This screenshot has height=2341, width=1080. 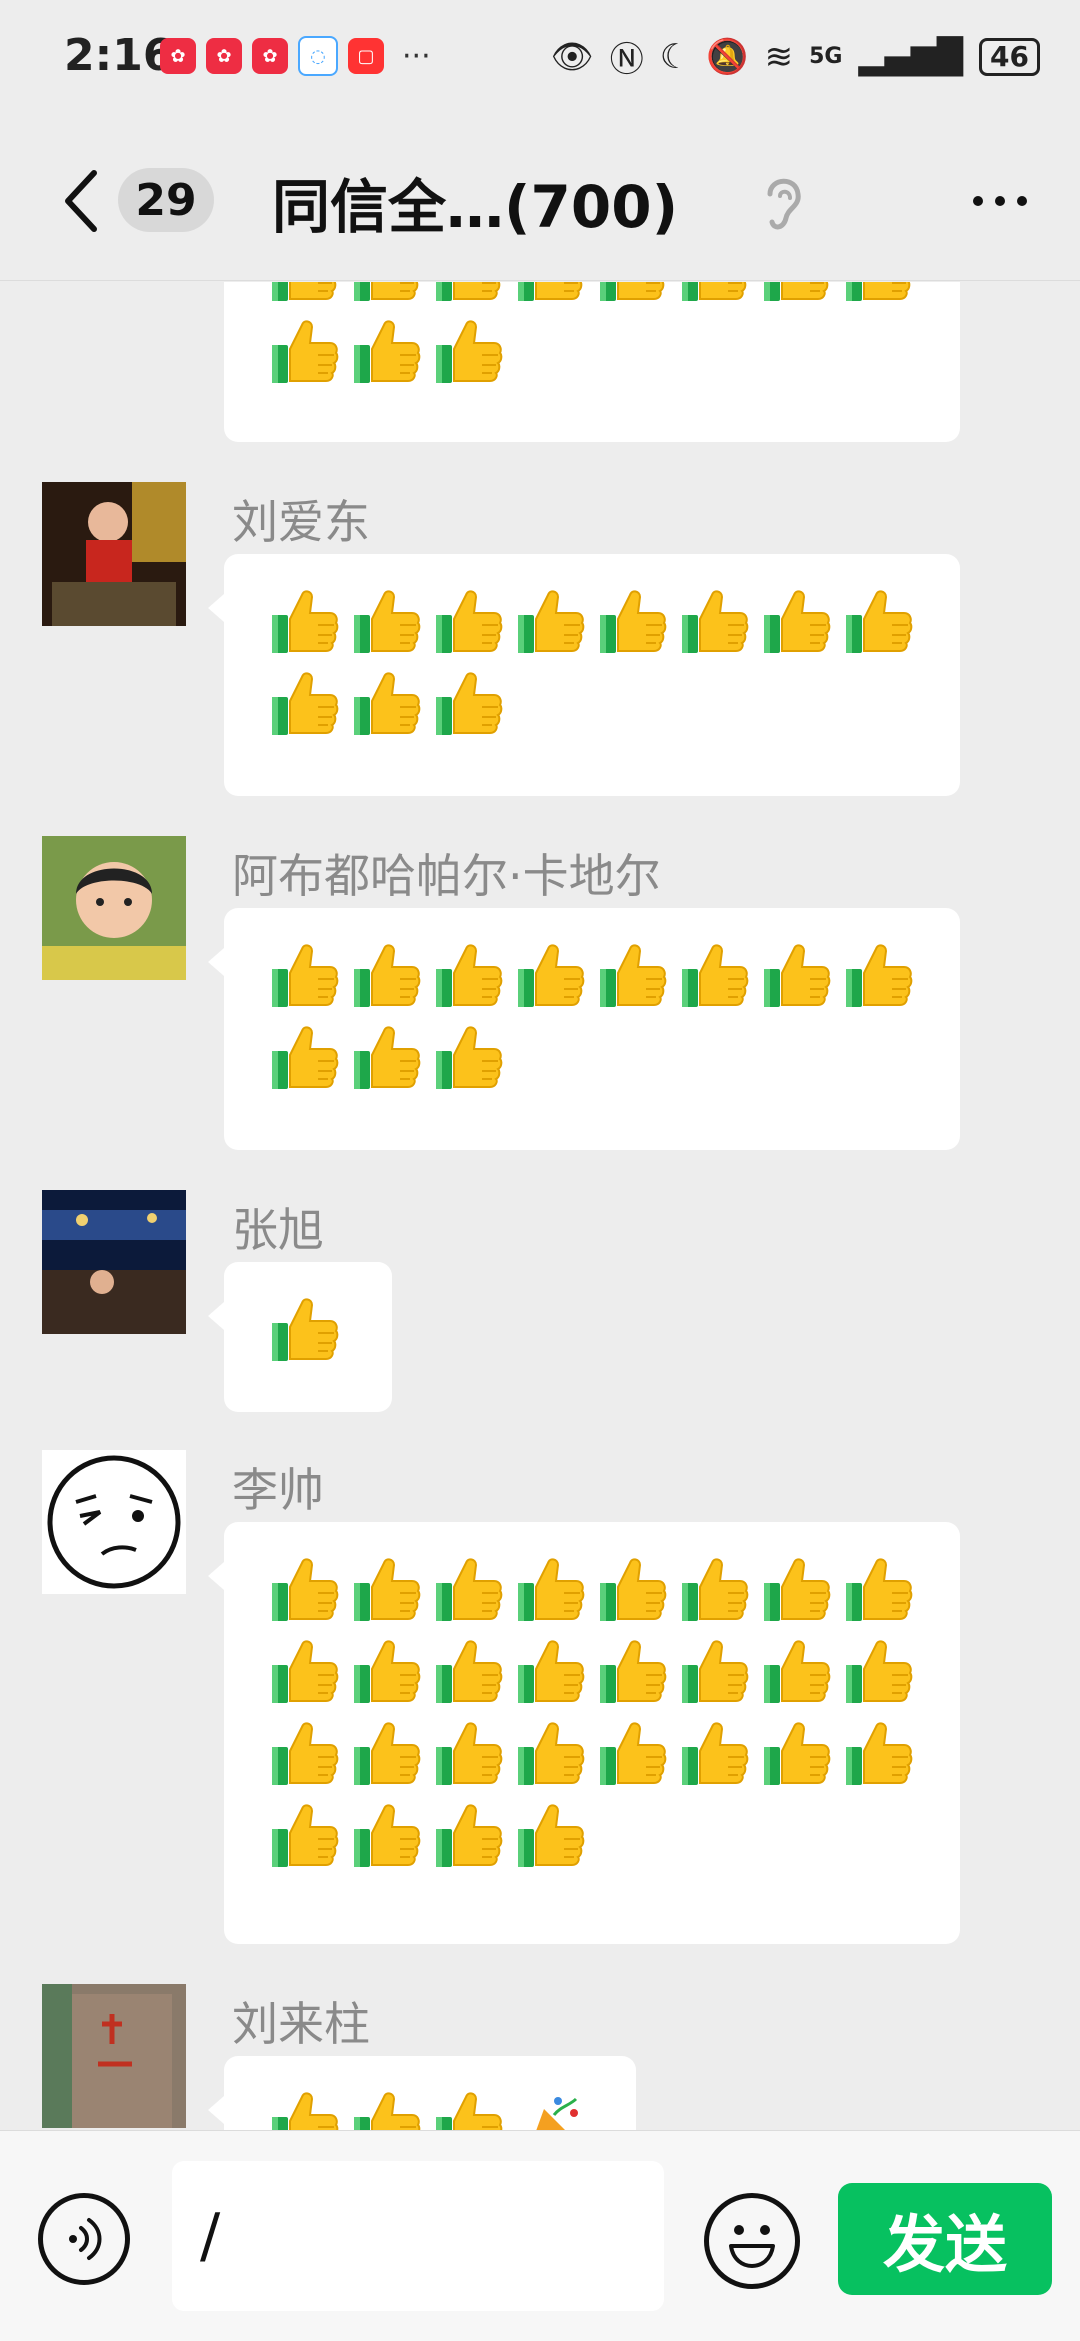 I want to click on app-notification-icon: ▢, so click(x=366, y=56).